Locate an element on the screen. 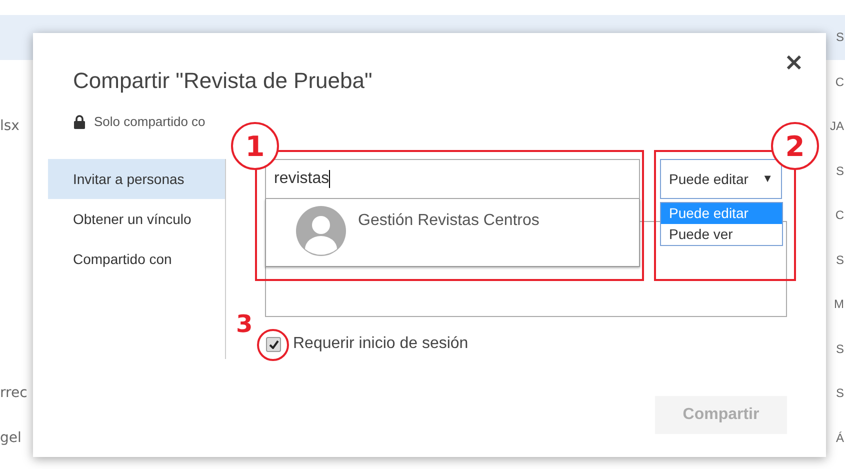 This screenshot has height=469, width=845. nav-item: Compartido con is located at coordinates (136, 259).